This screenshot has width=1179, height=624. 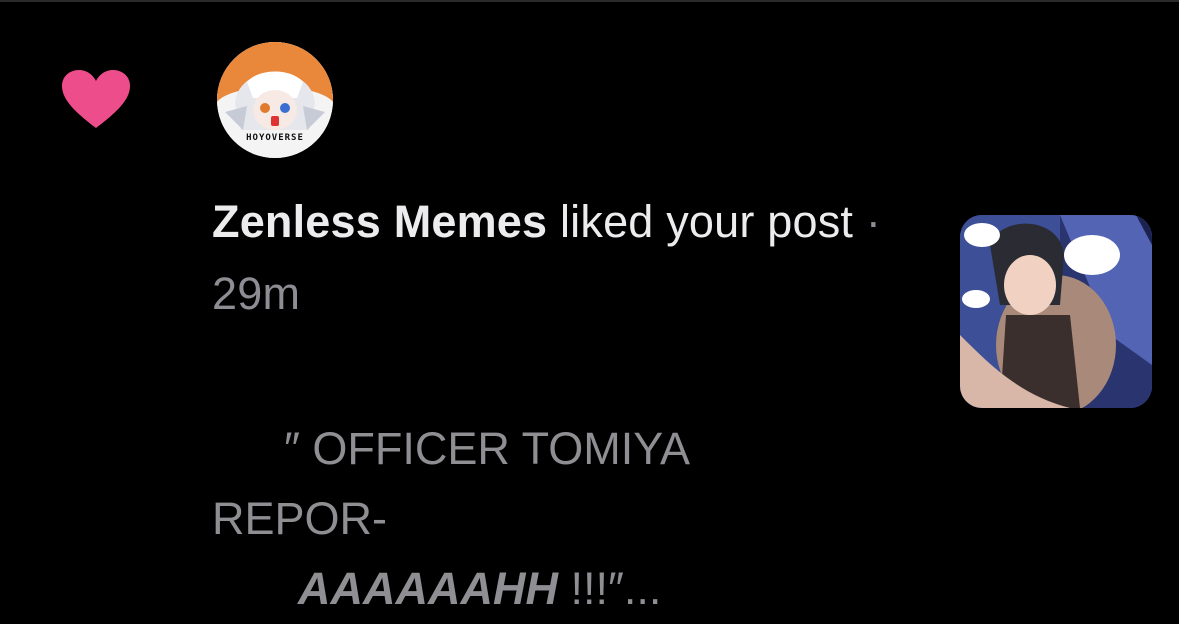 What do you see at coordinates (275, 100) in the screenshot?
I see `avatar: HOYOVERSE` at bounding box center [275, 100].